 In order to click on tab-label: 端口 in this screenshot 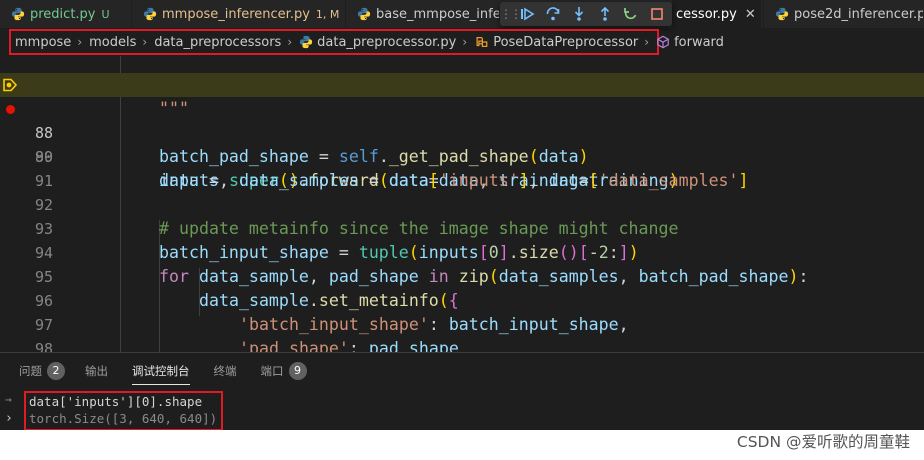, I will do `click(272, 371)`.